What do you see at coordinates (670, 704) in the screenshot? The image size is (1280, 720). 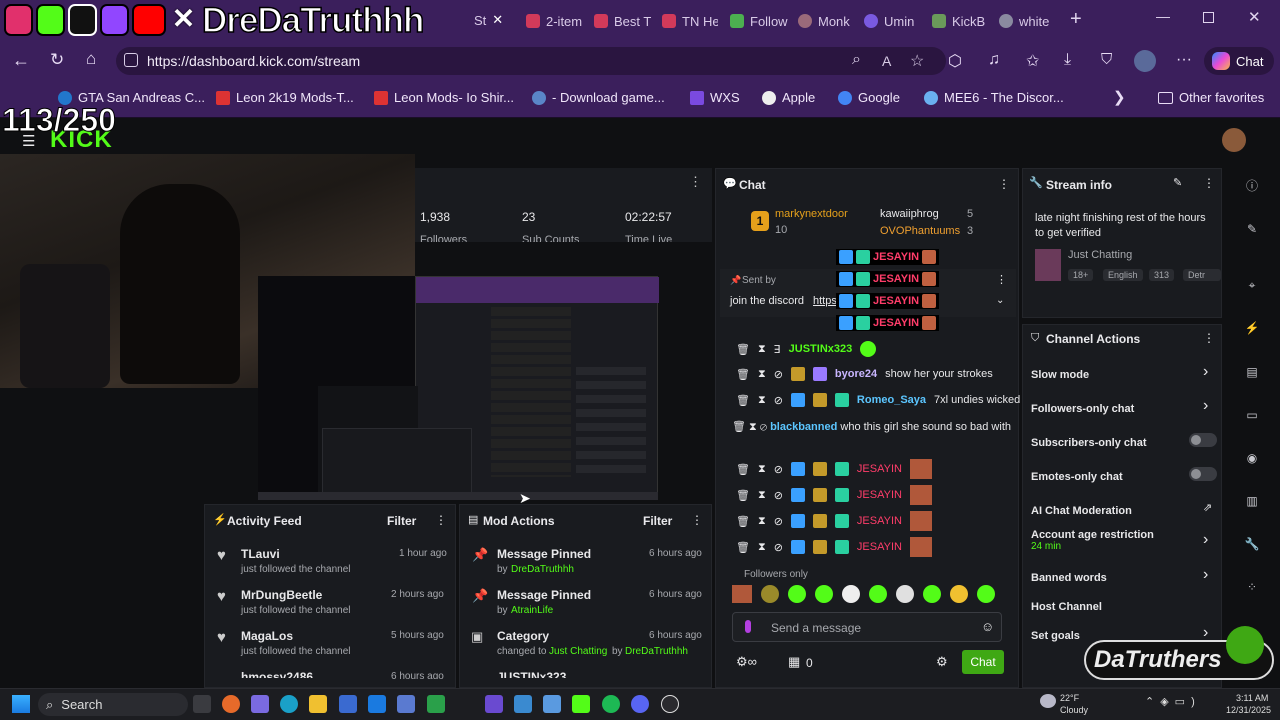 I see `obs-icon` at bounding box center [670, 704].